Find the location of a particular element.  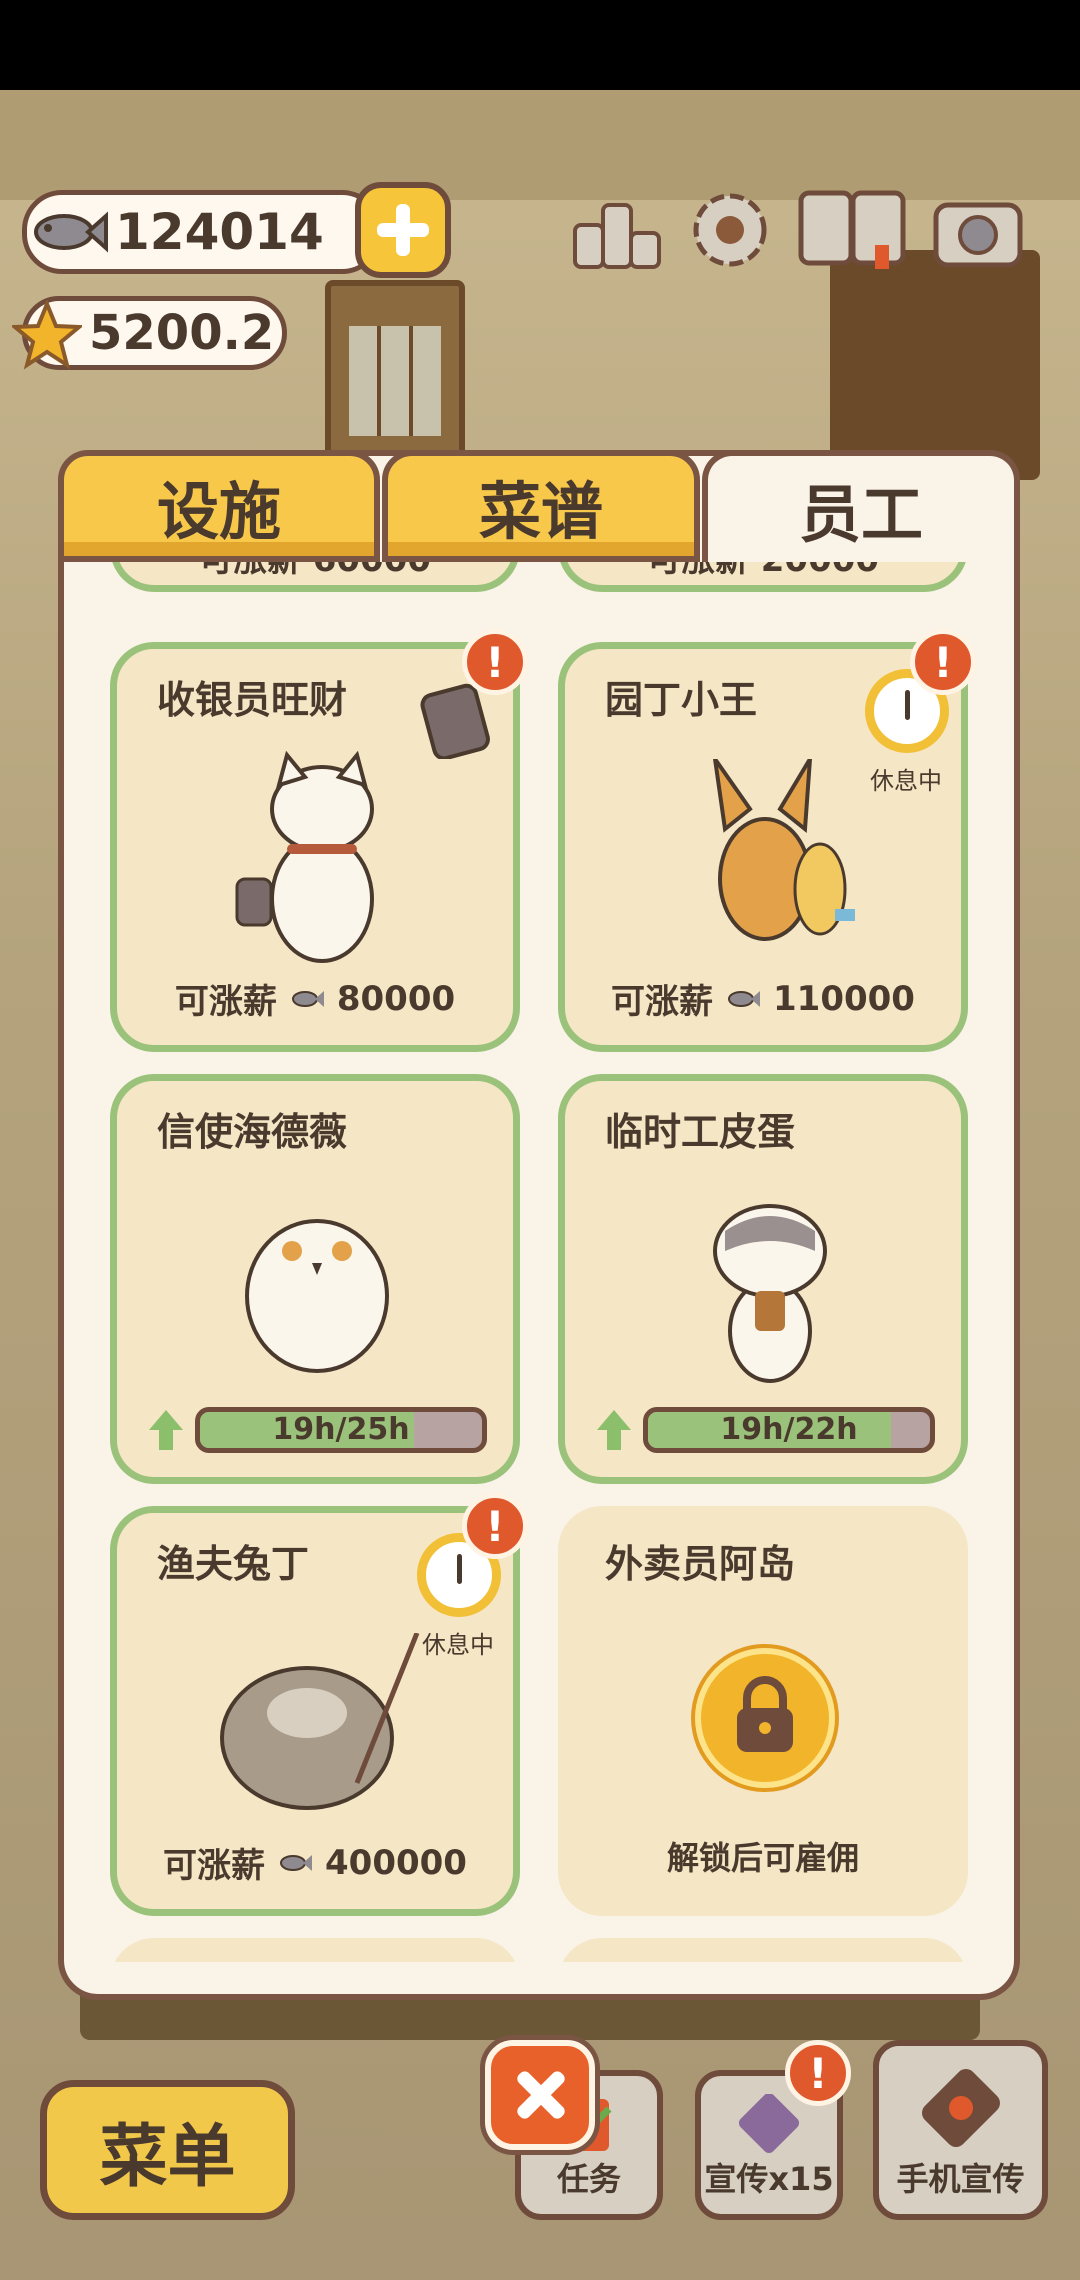

tab-facilities: 设施 is located at coordinates (219, 506).